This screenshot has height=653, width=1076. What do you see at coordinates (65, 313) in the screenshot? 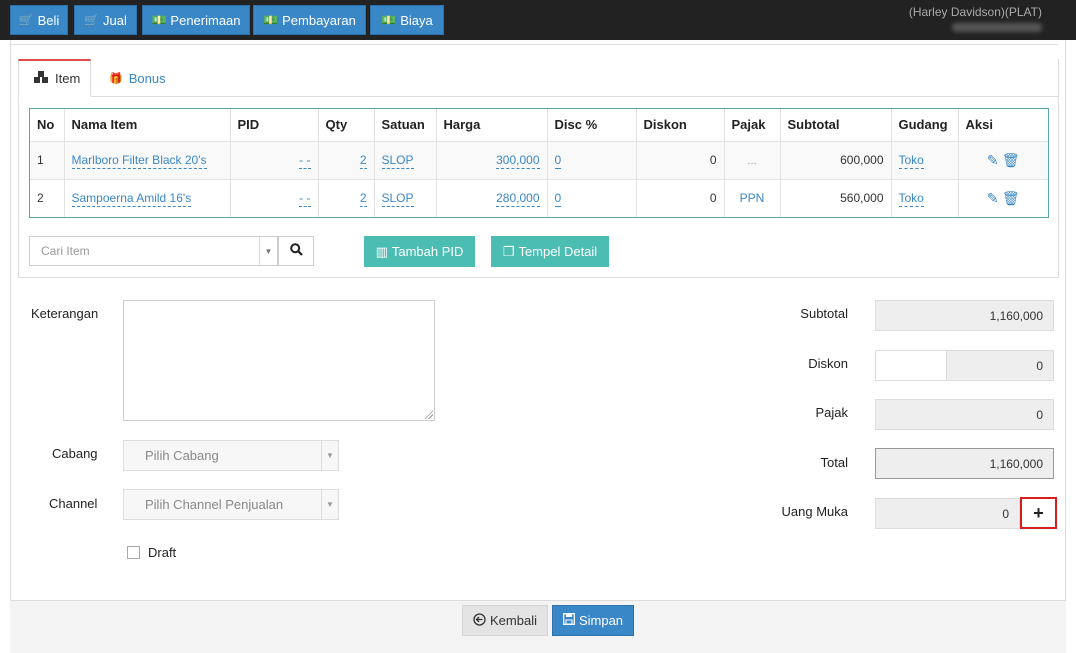
I see `keterangan-label: Keterangan` at bounding box center [65, 313].